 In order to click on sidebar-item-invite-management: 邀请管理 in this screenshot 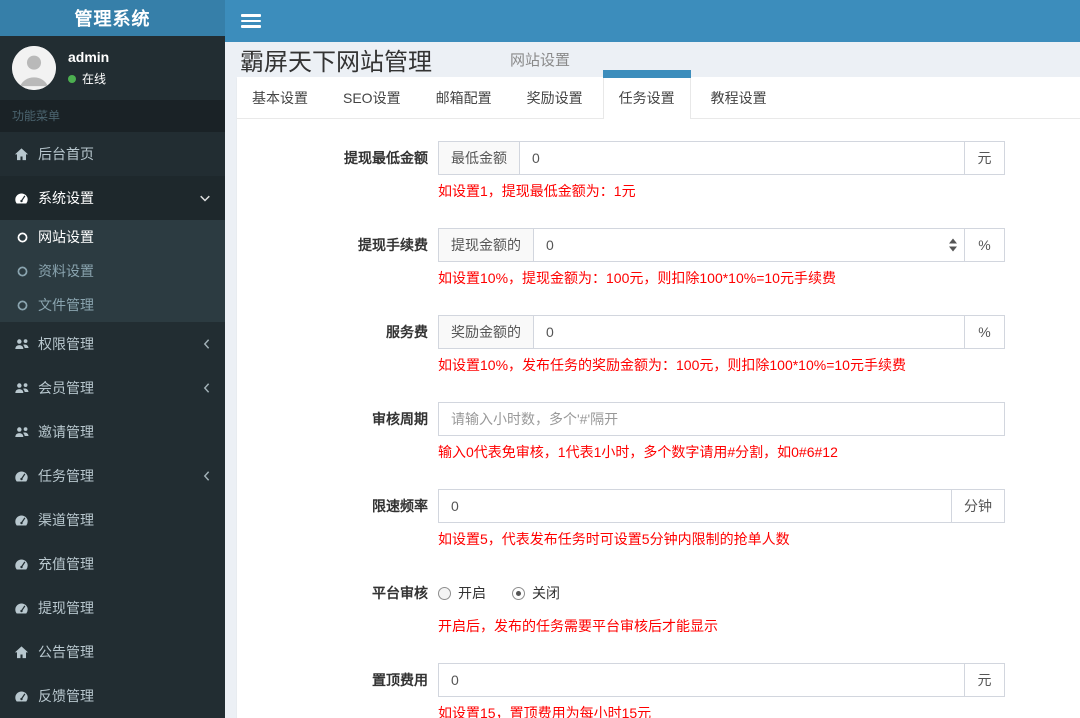, I will do `click(112, 432)`.